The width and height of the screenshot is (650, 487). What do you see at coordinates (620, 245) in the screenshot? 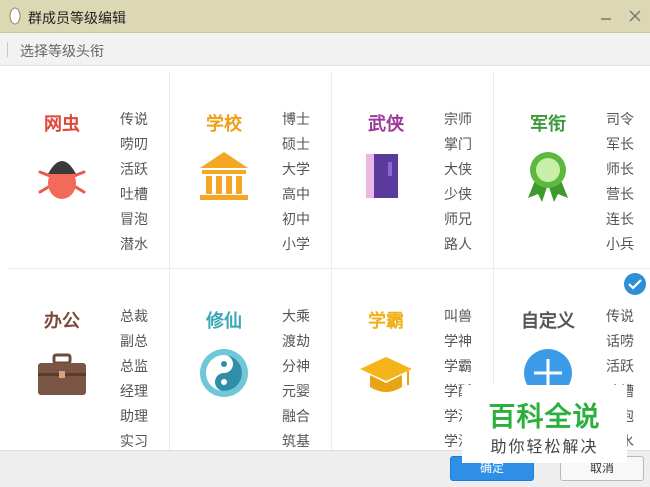
I see `rank-item: 小兵` at bounding box center [620, 245].